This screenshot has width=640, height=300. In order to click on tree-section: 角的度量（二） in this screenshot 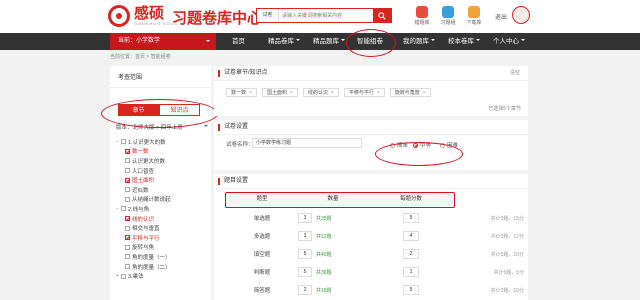, I will do `click(162, 267)`.